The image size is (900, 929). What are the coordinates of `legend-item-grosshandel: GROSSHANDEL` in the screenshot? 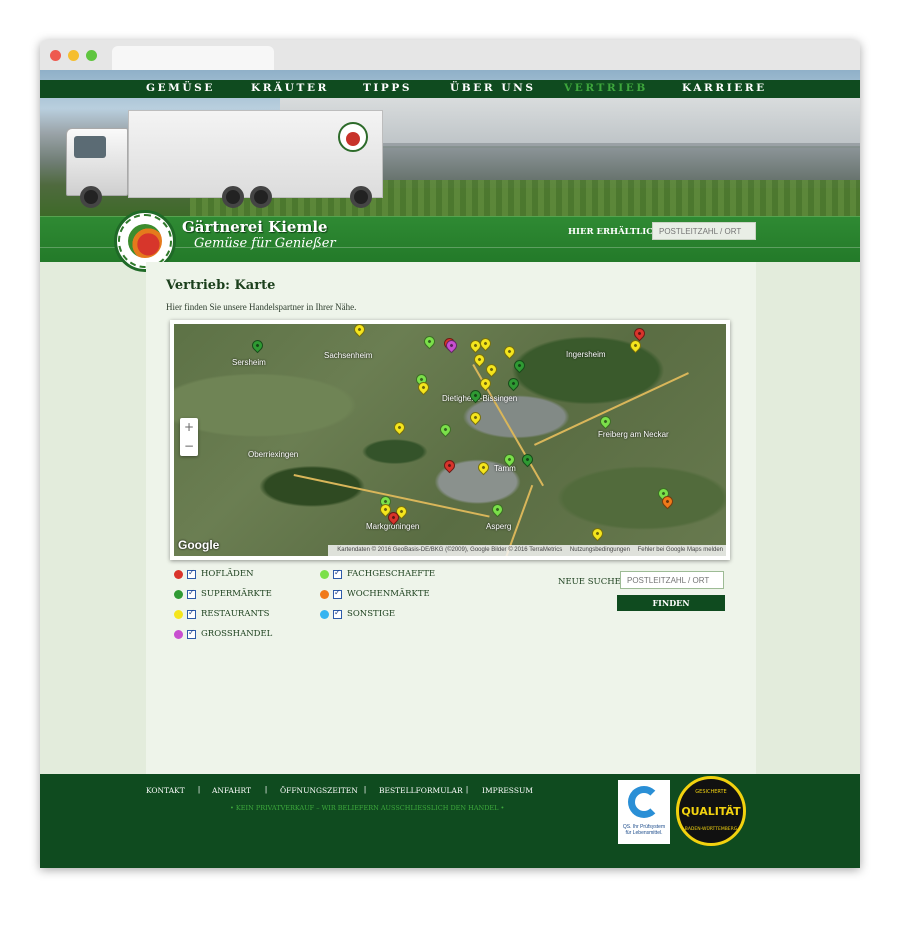 It's located at (223, 634).